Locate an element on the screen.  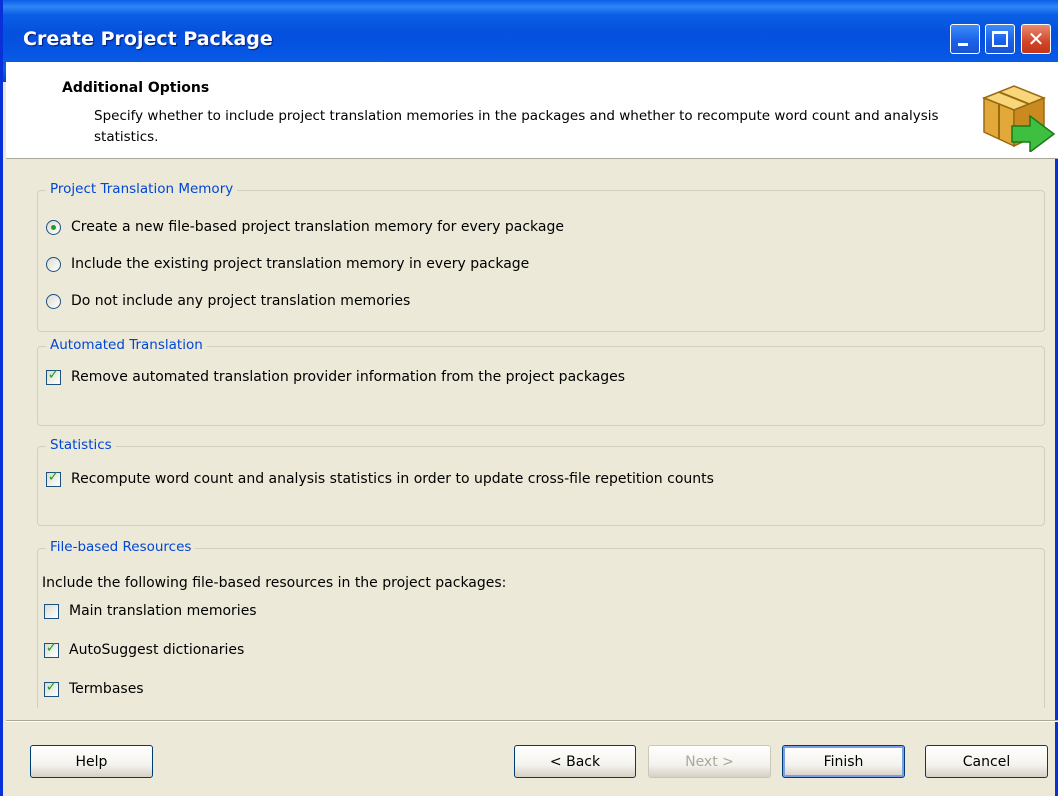
statistics-legend: Statistics is located at coordinates (81, 445).